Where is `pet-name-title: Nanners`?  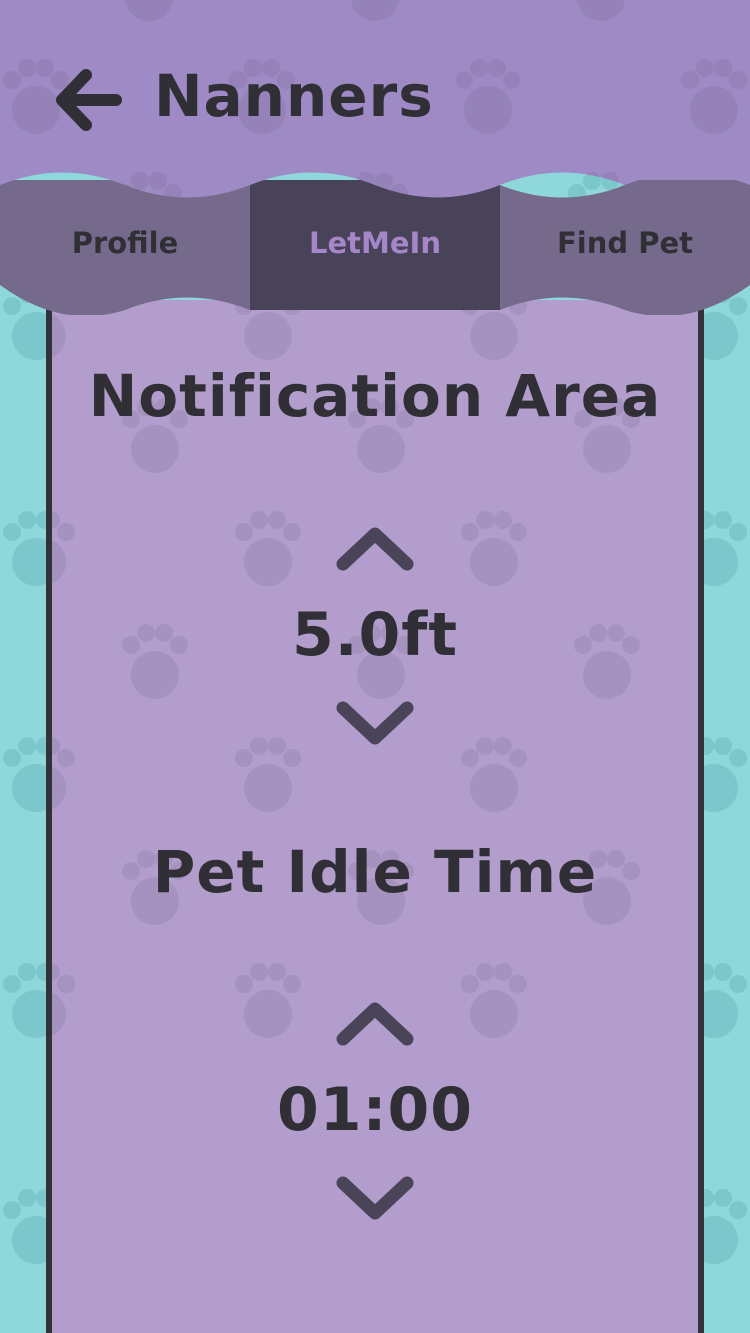 pet-name-title: Nanners is located at coordinates (294, 96).